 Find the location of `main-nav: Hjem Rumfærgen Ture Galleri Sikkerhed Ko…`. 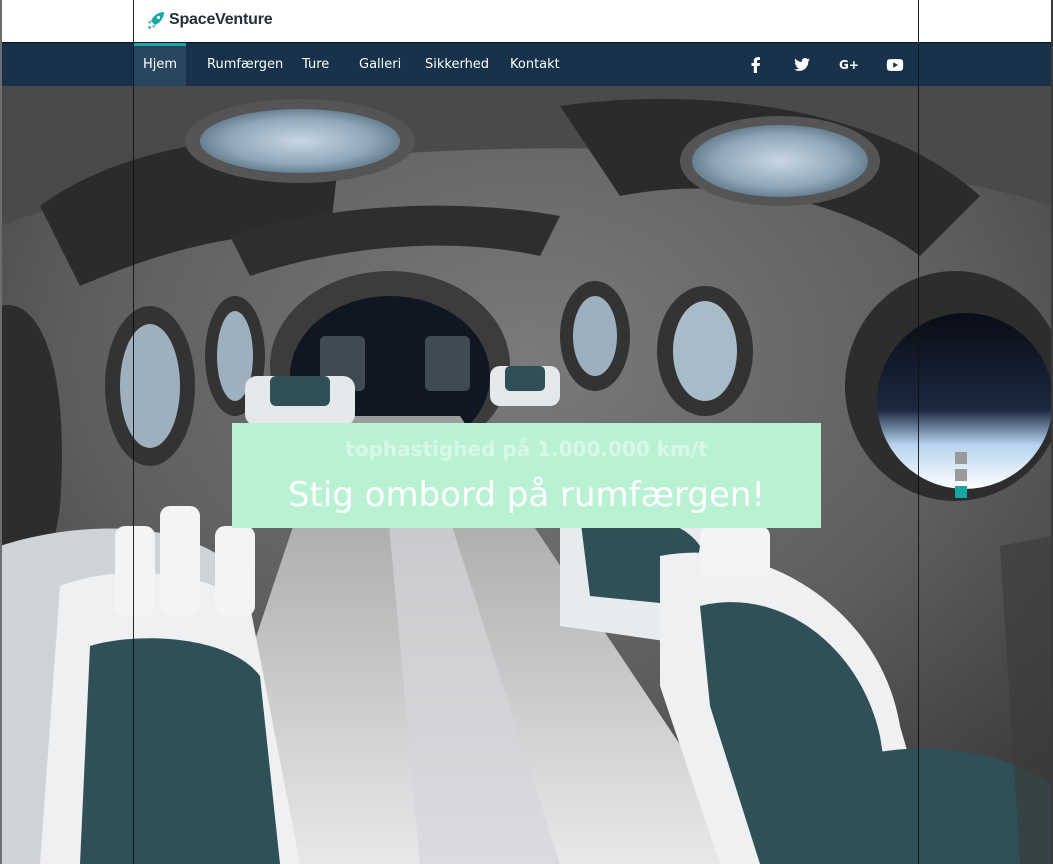

main-nav: Hjem Rumfærgen Ture Galleri Sikkerhed Ko… is located at coordinates (526, 64).